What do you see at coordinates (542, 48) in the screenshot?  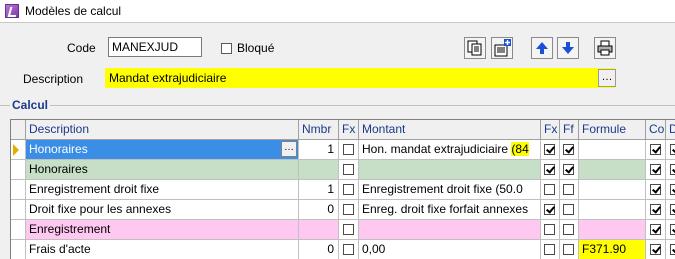 I see `move-up-button` at bounding box center [542, 48].